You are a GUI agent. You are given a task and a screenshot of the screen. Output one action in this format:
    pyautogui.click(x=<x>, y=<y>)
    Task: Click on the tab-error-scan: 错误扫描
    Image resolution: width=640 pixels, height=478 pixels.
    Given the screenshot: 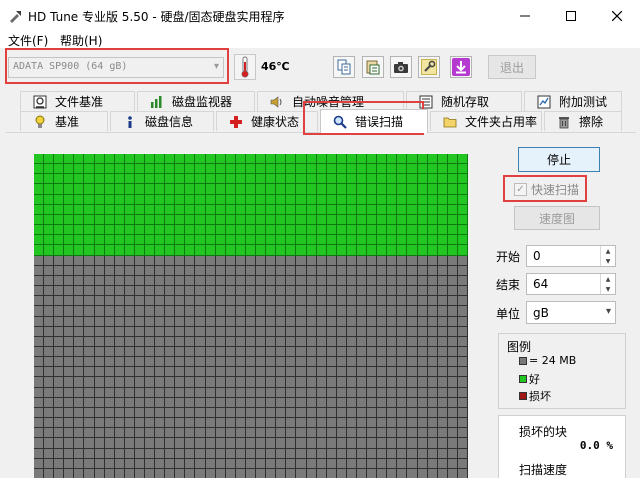 What is the action you would take?
    pyautogui.click(x=374, y=121)
    